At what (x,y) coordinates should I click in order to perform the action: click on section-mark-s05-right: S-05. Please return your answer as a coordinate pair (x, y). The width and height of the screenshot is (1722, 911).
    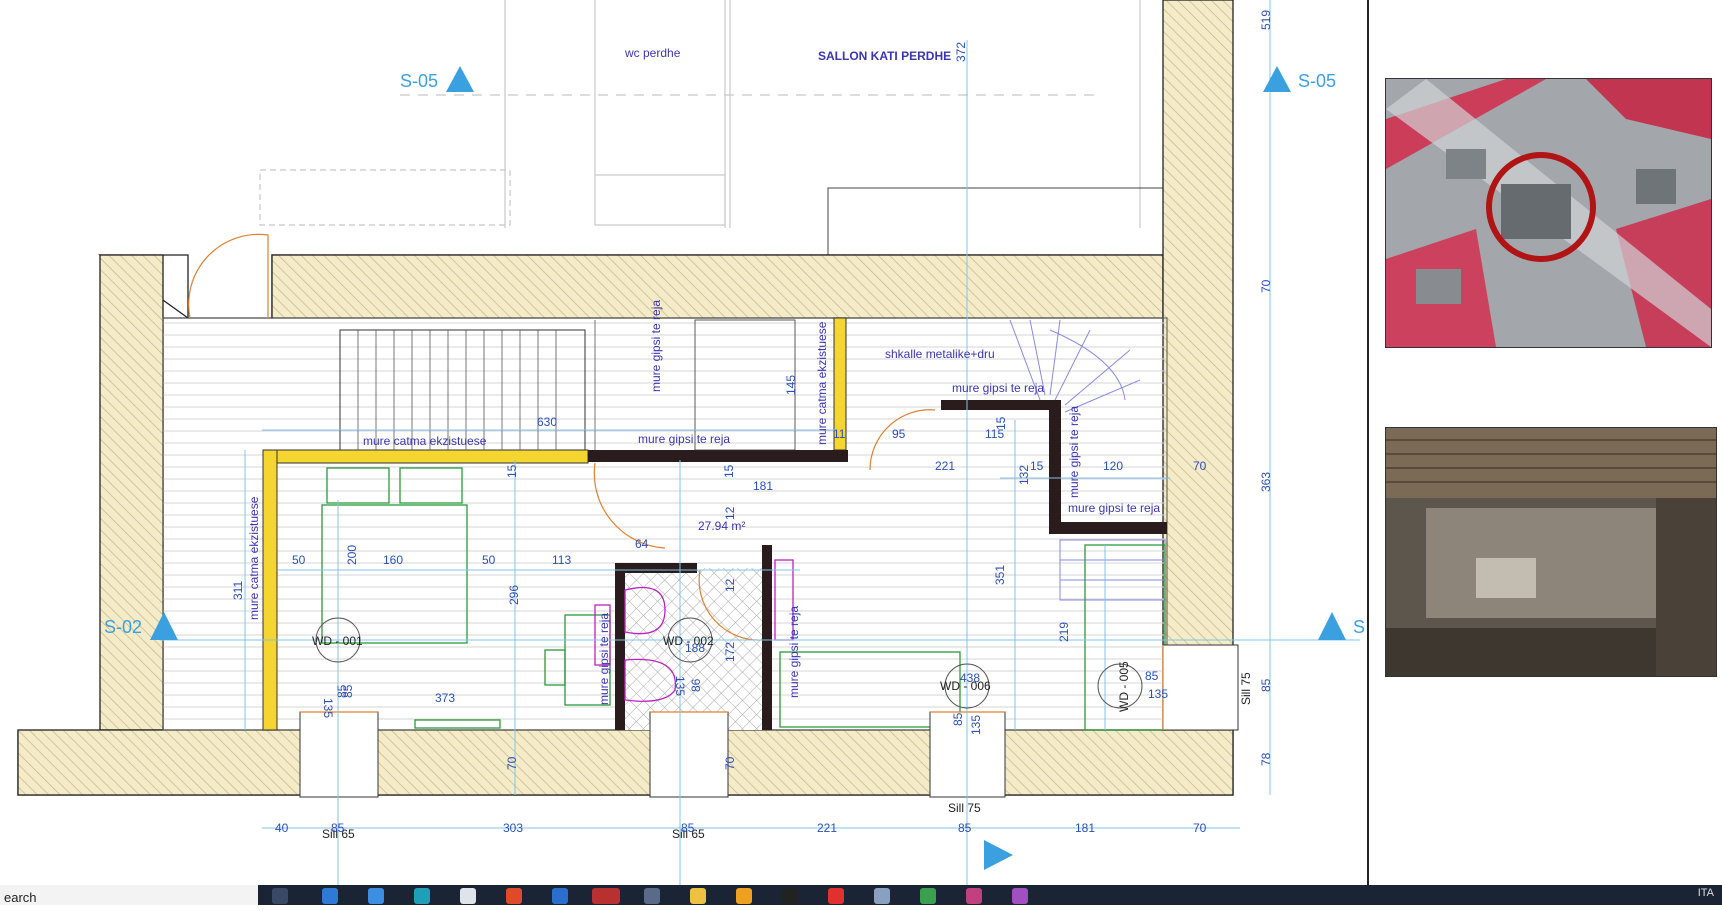
    Looking at the image, I should click on (1317, 81).